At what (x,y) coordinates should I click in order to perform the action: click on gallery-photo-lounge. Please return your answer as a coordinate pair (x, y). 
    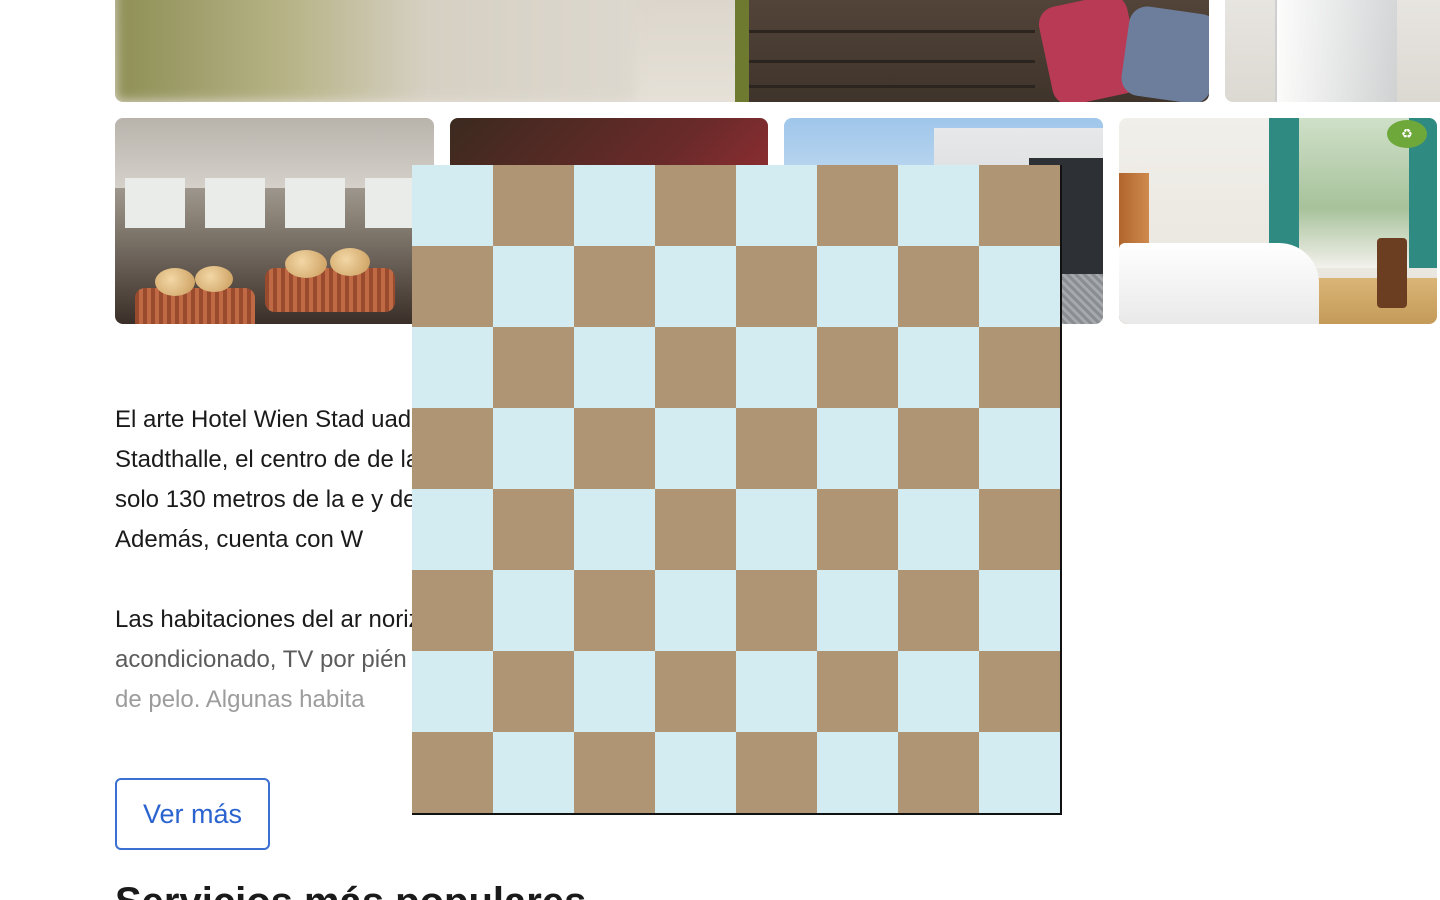
    Looking at the image, I should click on (662, 51).